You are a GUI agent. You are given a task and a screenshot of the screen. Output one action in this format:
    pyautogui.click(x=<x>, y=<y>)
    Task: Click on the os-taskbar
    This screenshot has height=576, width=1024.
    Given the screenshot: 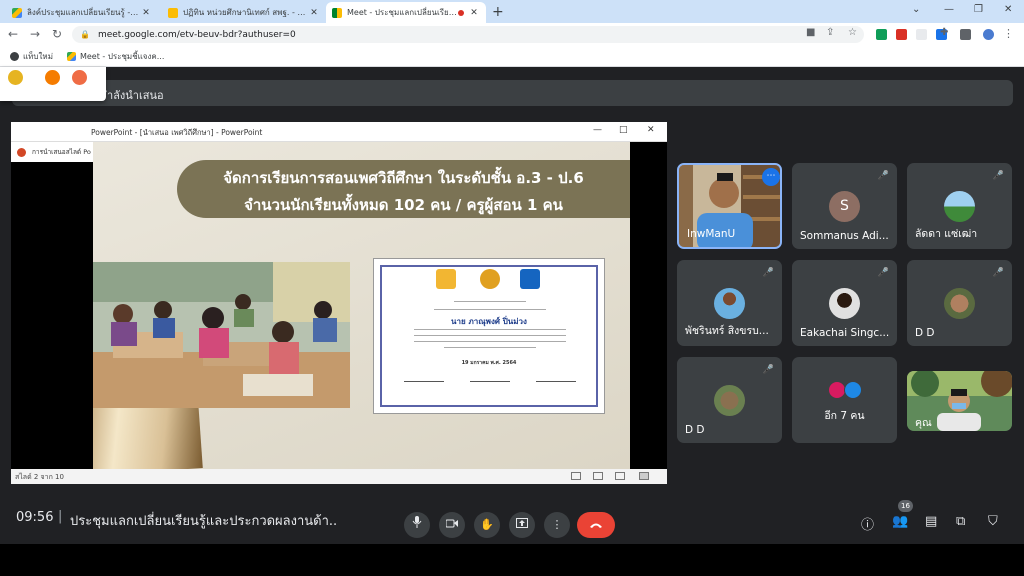 What is the action you would take?
    pyautogui.click(x=512, y=560)
    